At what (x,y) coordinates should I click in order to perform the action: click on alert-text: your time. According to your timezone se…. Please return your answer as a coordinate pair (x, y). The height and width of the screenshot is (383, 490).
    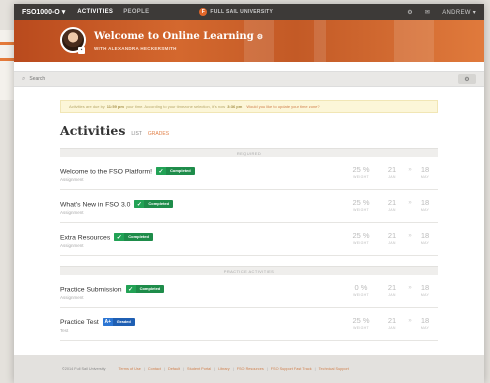
    Looking at the image, I should click on (175, 106).